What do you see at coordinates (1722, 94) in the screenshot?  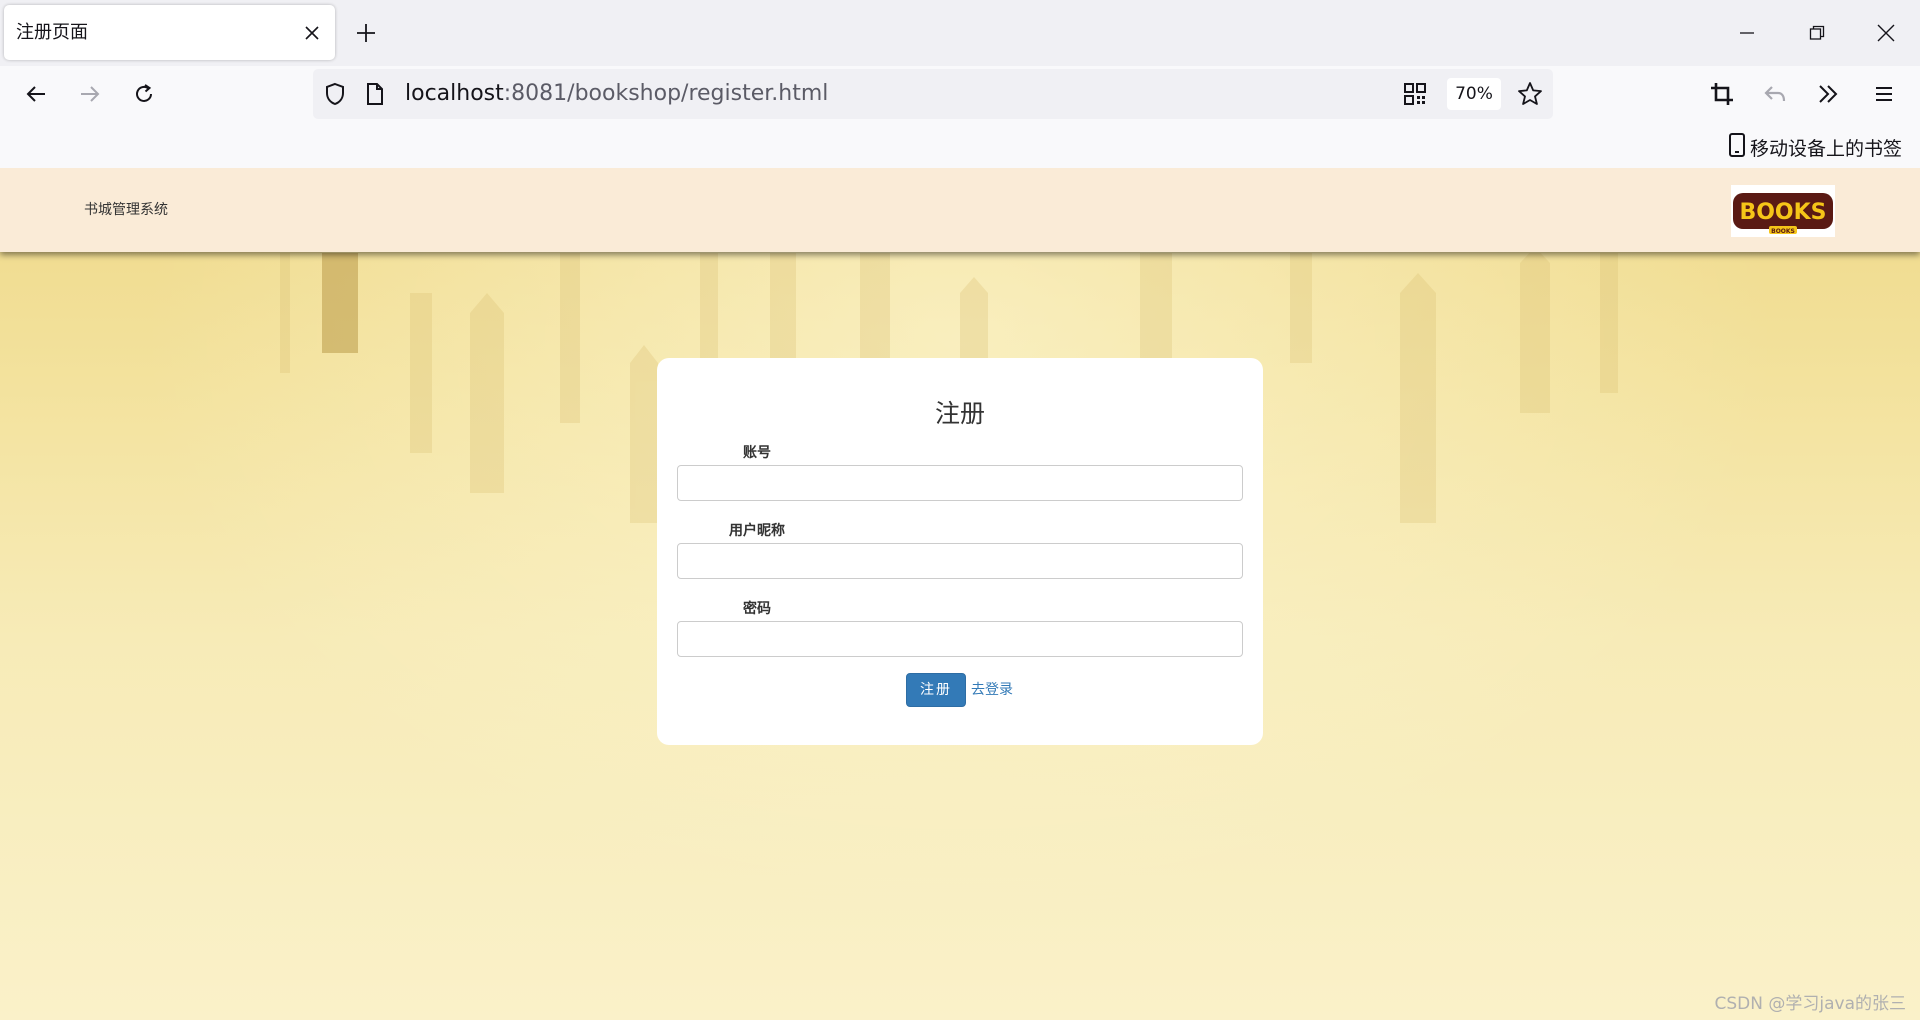 I see `crop-icon` at bounding box center [1722, 94].